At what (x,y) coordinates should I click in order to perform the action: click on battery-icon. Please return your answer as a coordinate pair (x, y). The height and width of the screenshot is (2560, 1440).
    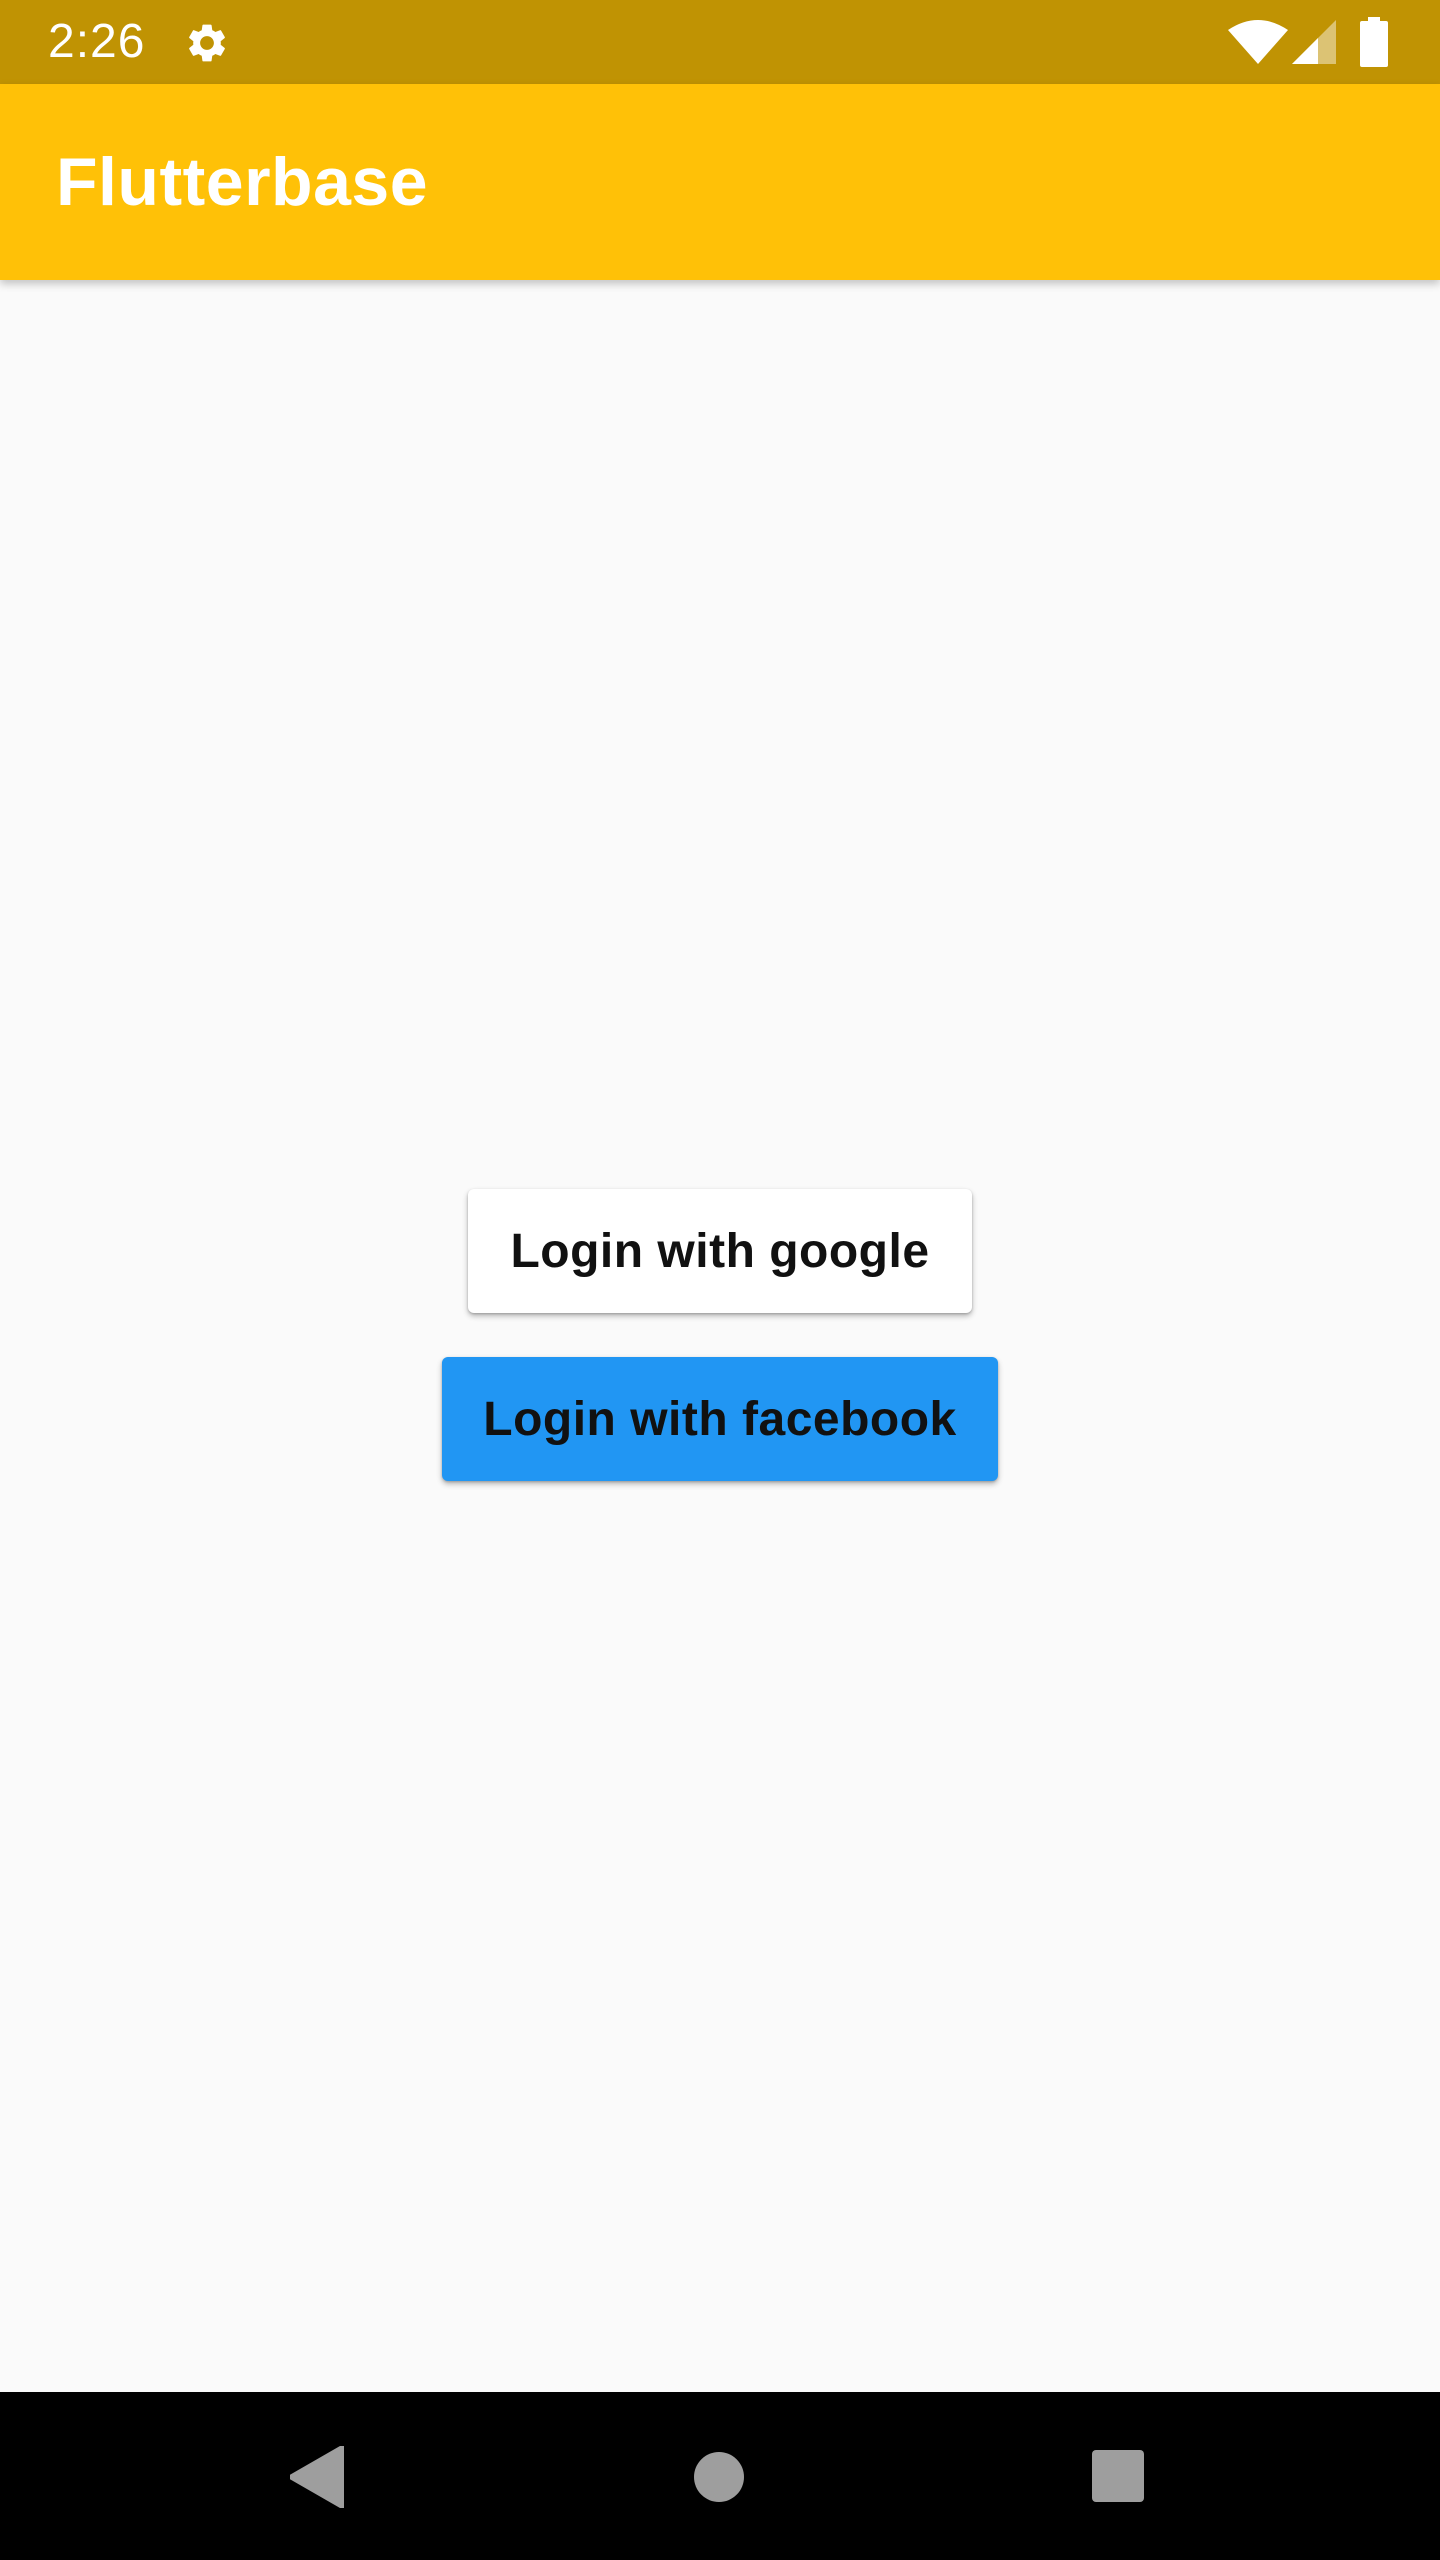
    Looking at the image, I should click on (1374, 42).